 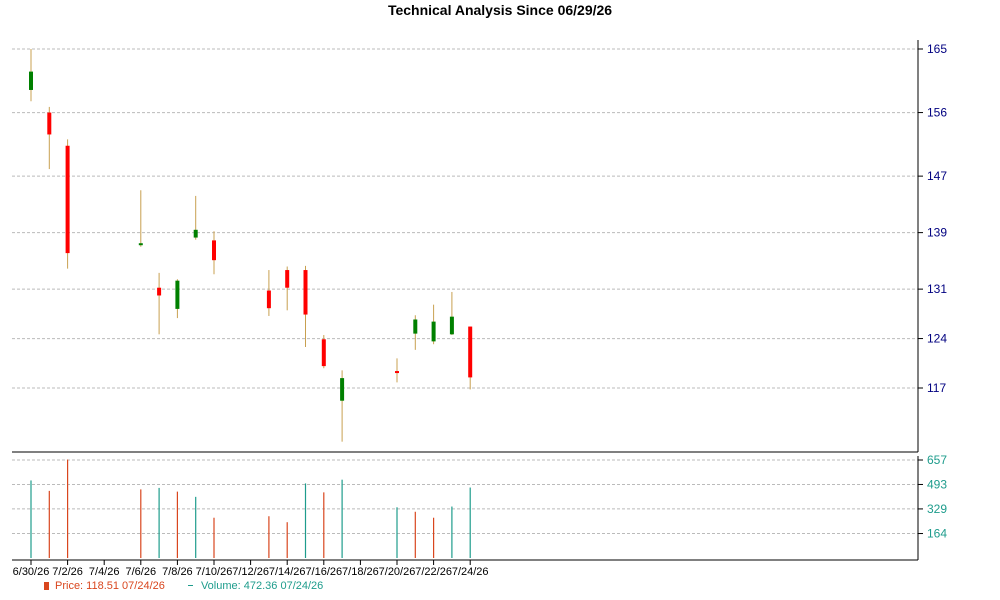 I want to click on price-y-tick-label: 165, so click(x=937, y=49).